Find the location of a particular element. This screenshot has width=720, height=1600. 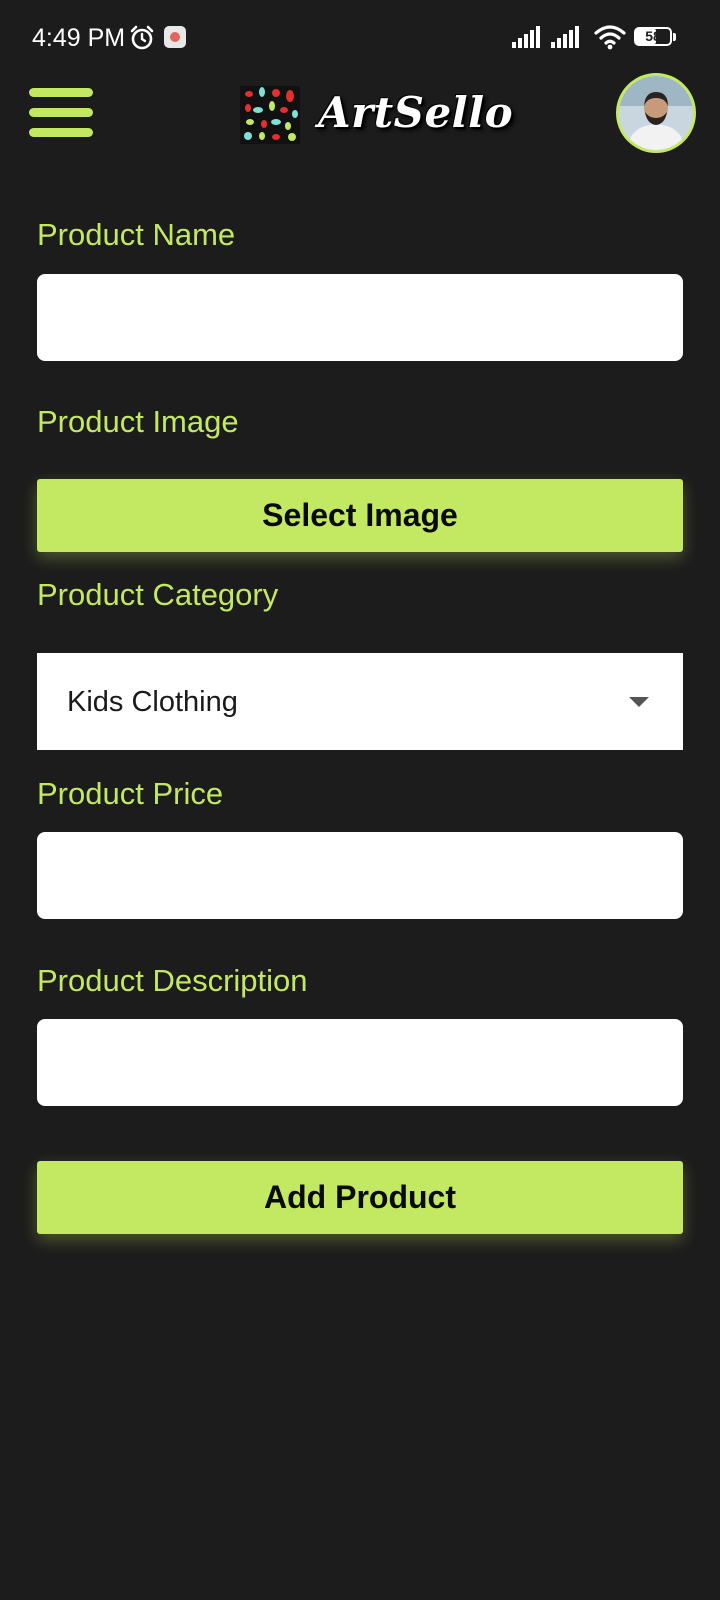

select-image-button: Select Image is located at coordinates (360, 515).